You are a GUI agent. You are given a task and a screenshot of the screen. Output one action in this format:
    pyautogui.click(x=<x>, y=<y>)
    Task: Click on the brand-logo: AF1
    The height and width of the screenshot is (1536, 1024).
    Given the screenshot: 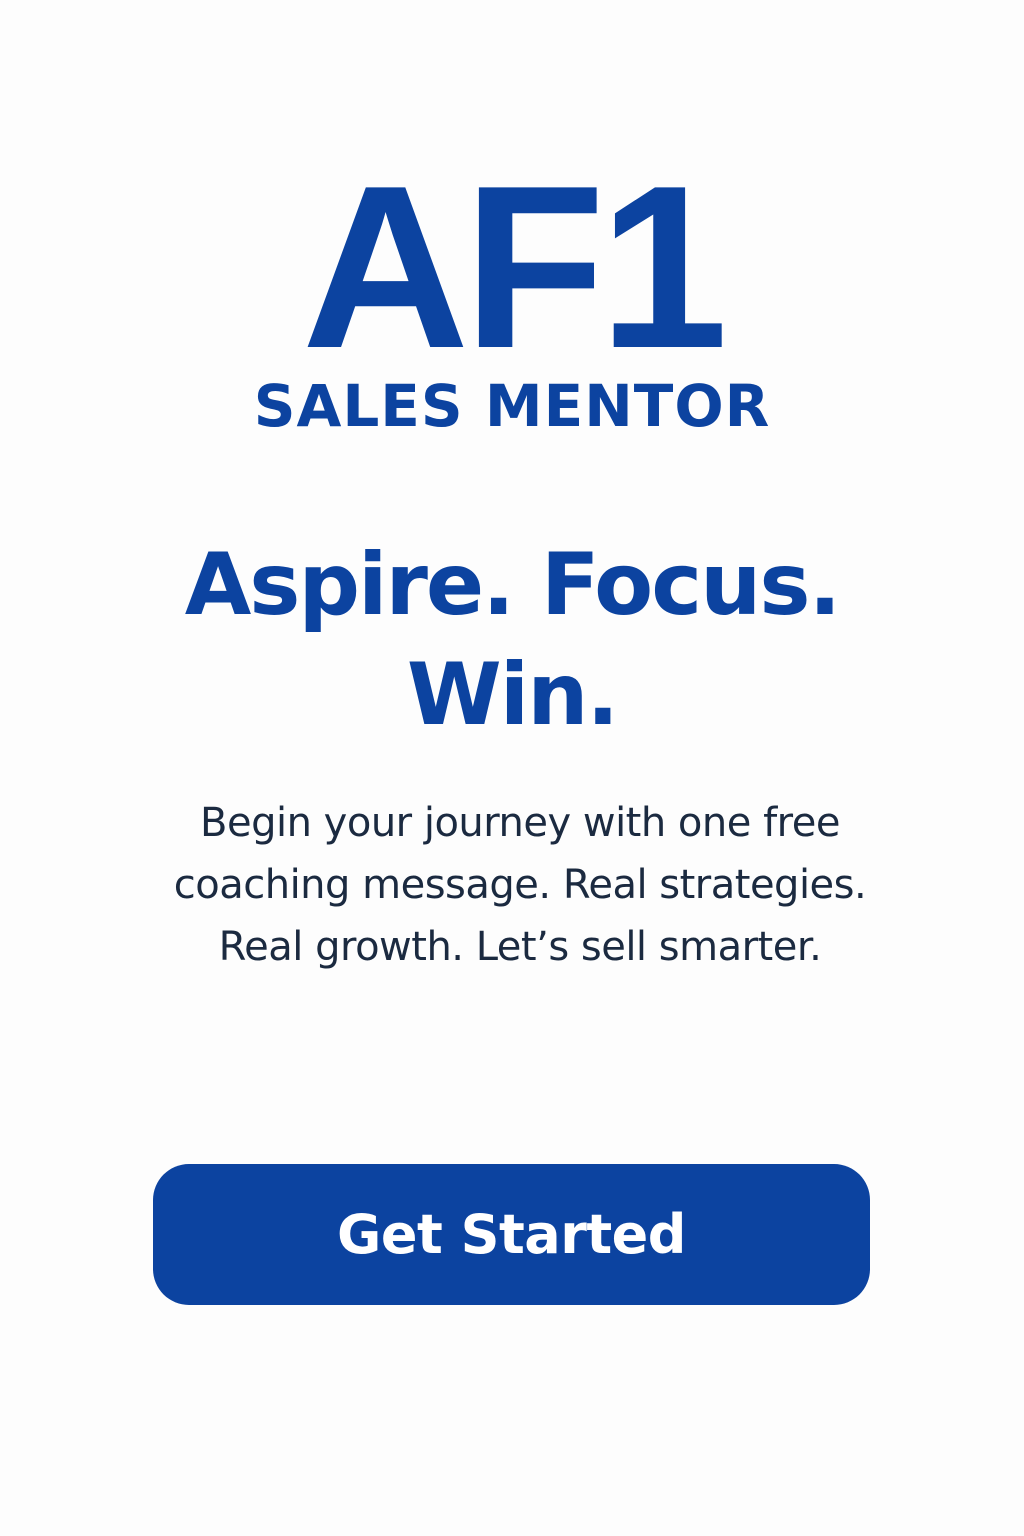 What is the action you would take?
    pyautogui.click(x=514, y=267)
    